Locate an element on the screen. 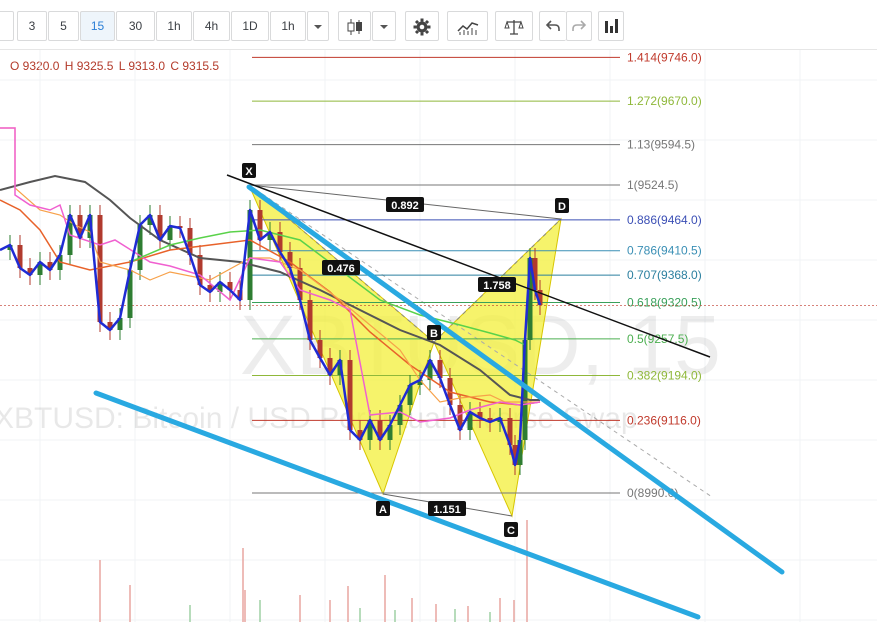  bar-chart-icon is located at coordinates (611, 26).